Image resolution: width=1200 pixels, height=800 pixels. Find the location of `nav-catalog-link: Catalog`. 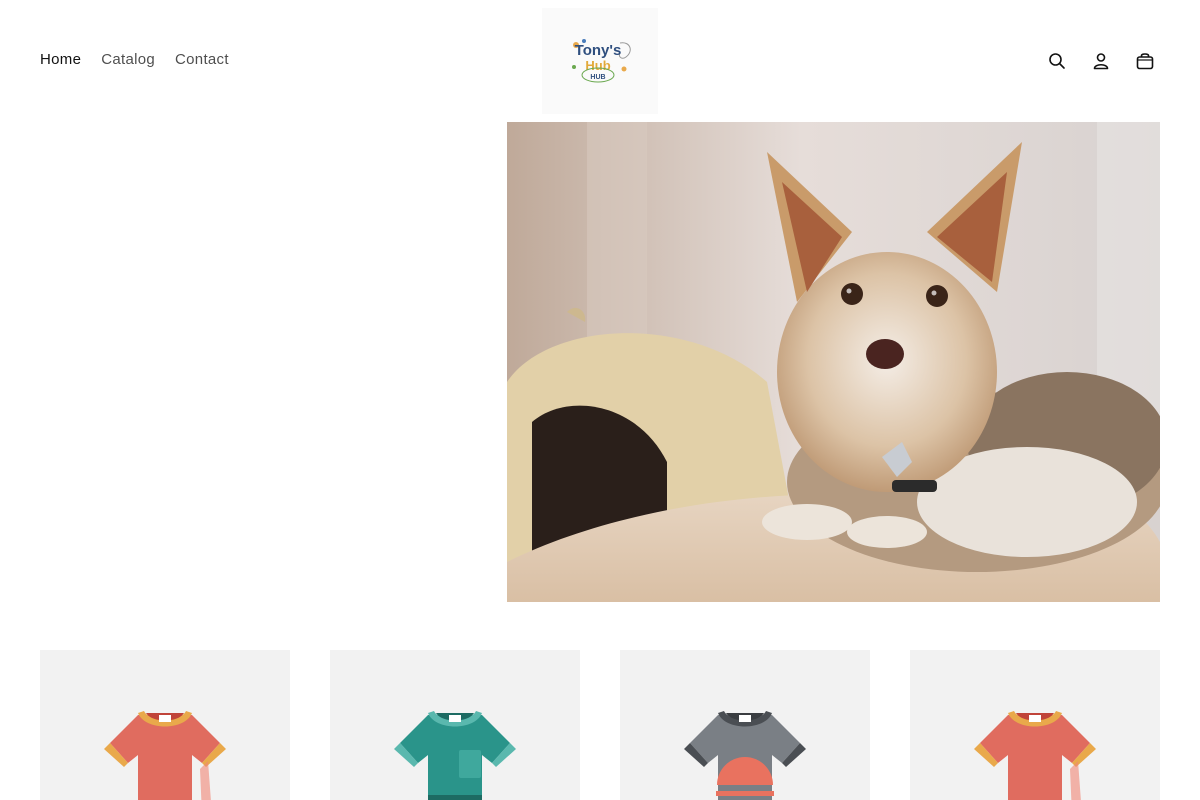

nav-catalog-link: Catalog is located at coordinates (128, 60).